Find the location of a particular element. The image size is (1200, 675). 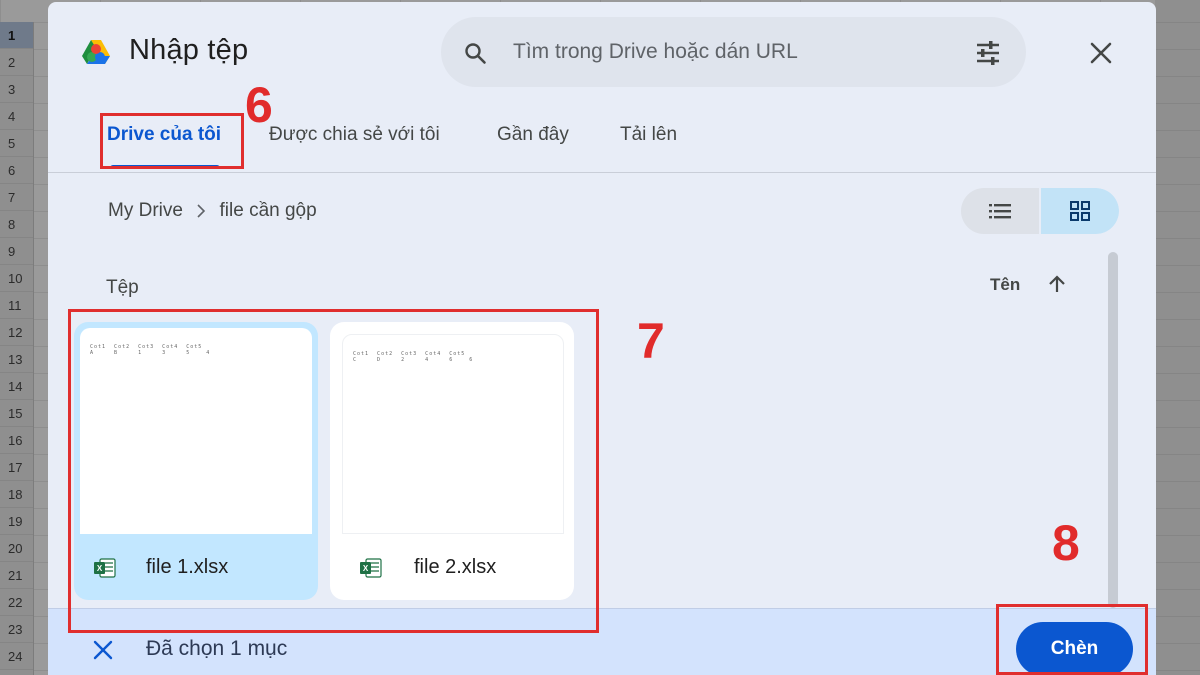

grid-view-icon is located at coordinates (1080, 211).